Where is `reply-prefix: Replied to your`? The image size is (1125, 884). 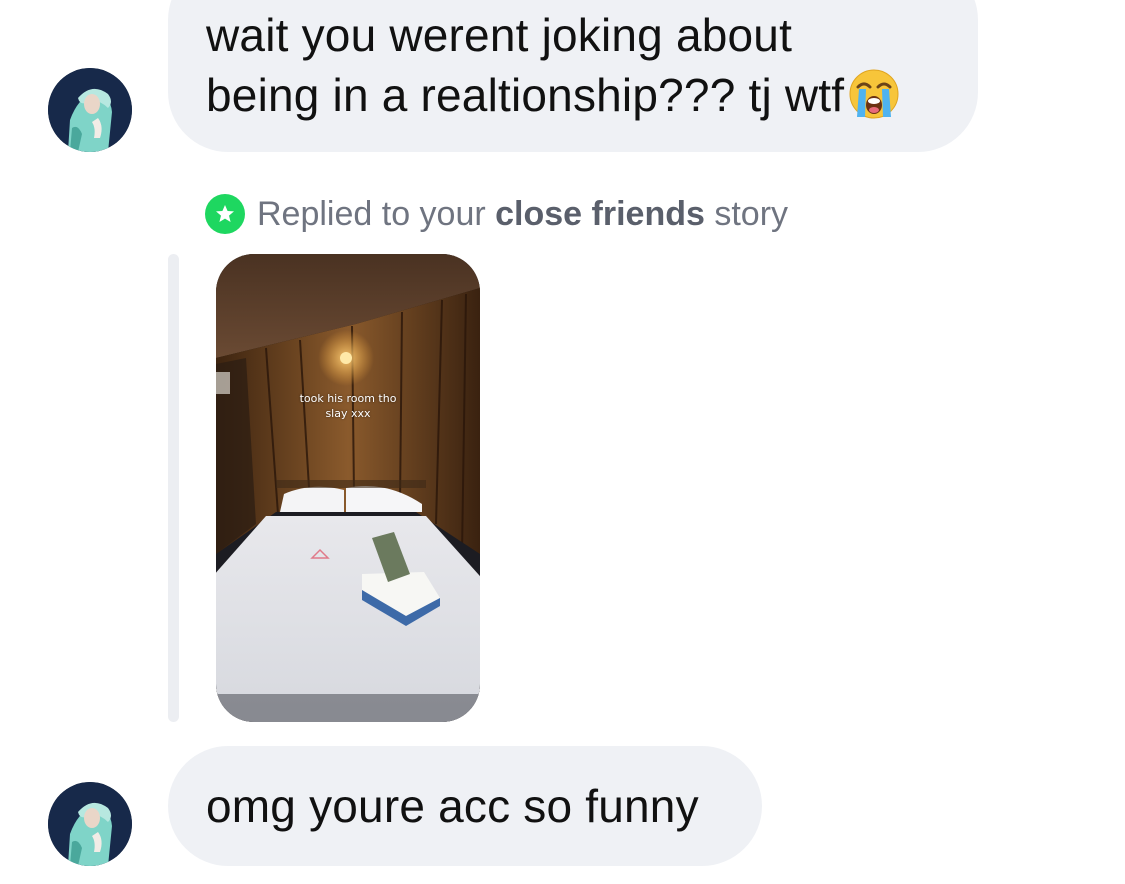 reply-prefix: Replied to your is located at coordinates (376, 213).